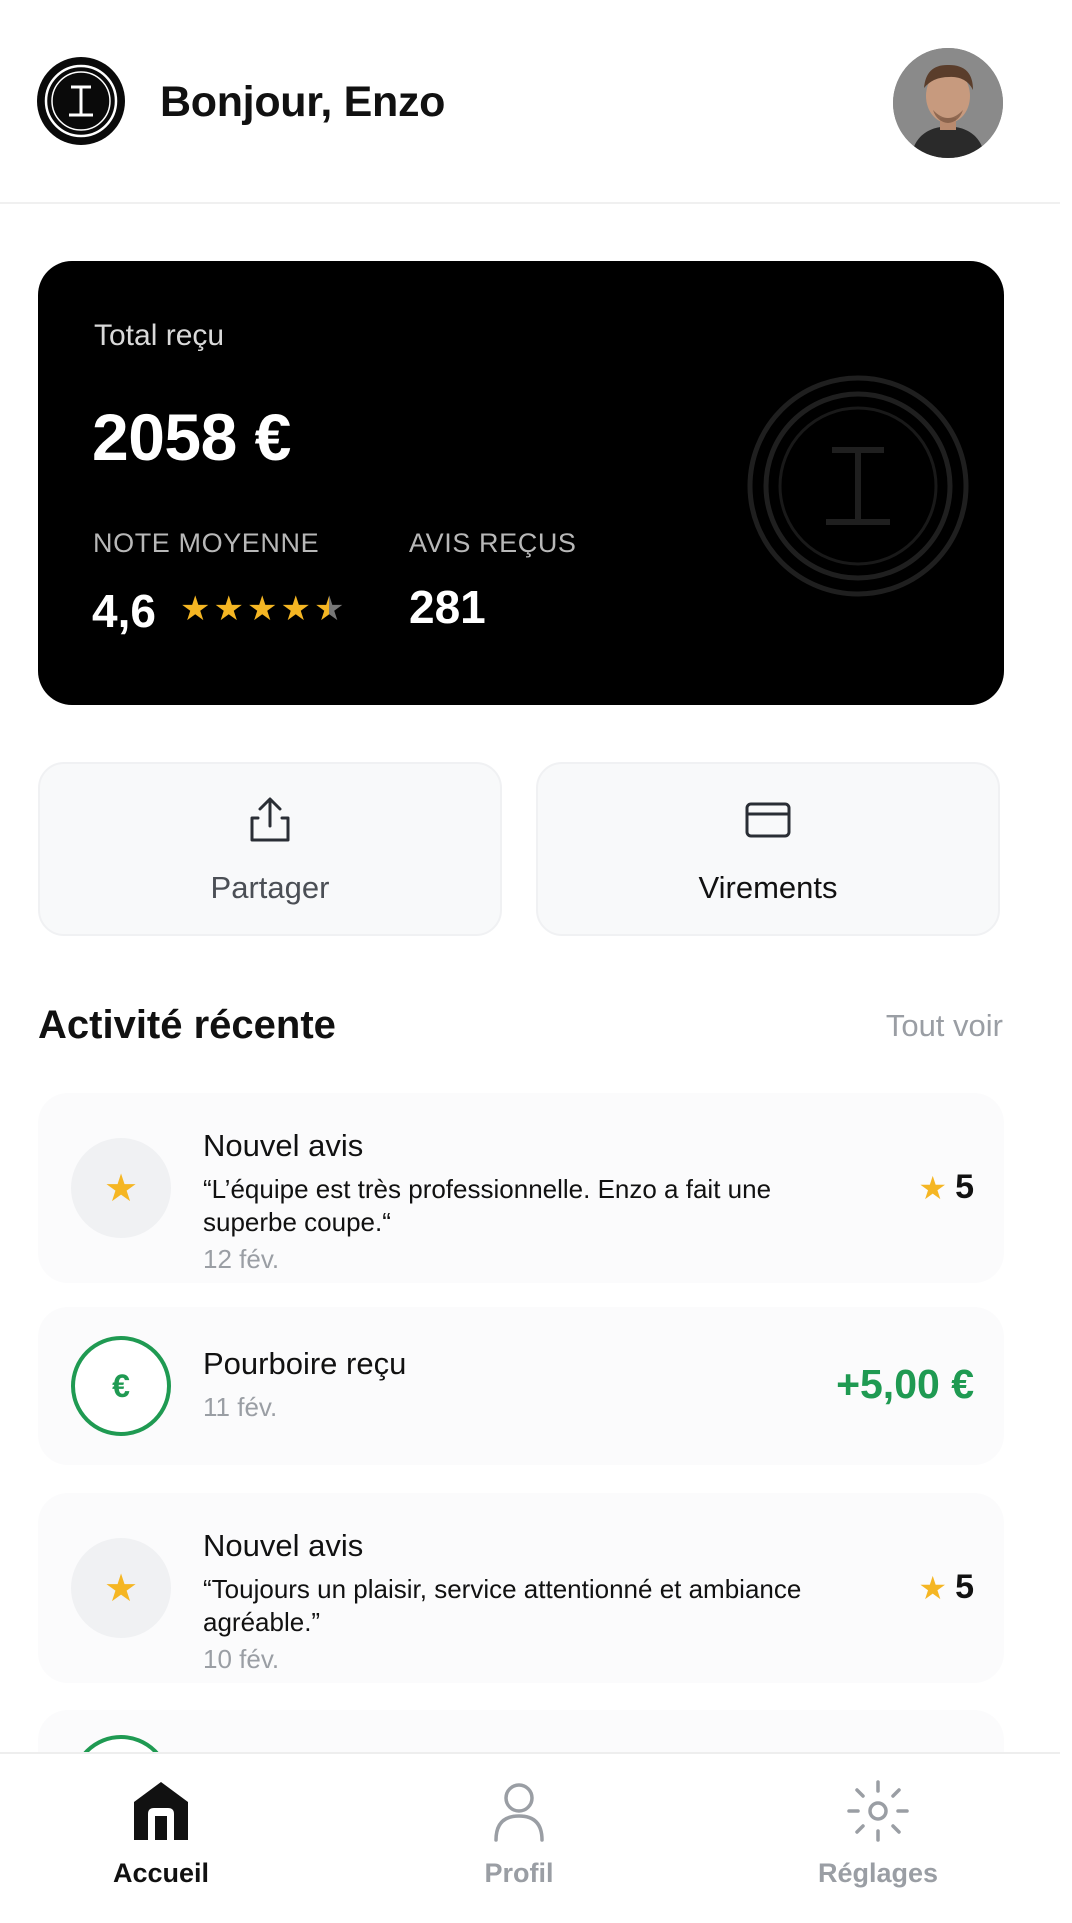 This screenshot has height=1923, width=1072. What do you see at coordinates (521, 1386) in the screenshot?
I see `activity-item: € Pourboire reçu 11 fév. +5,00 €` at bounding box center [521, 1386].